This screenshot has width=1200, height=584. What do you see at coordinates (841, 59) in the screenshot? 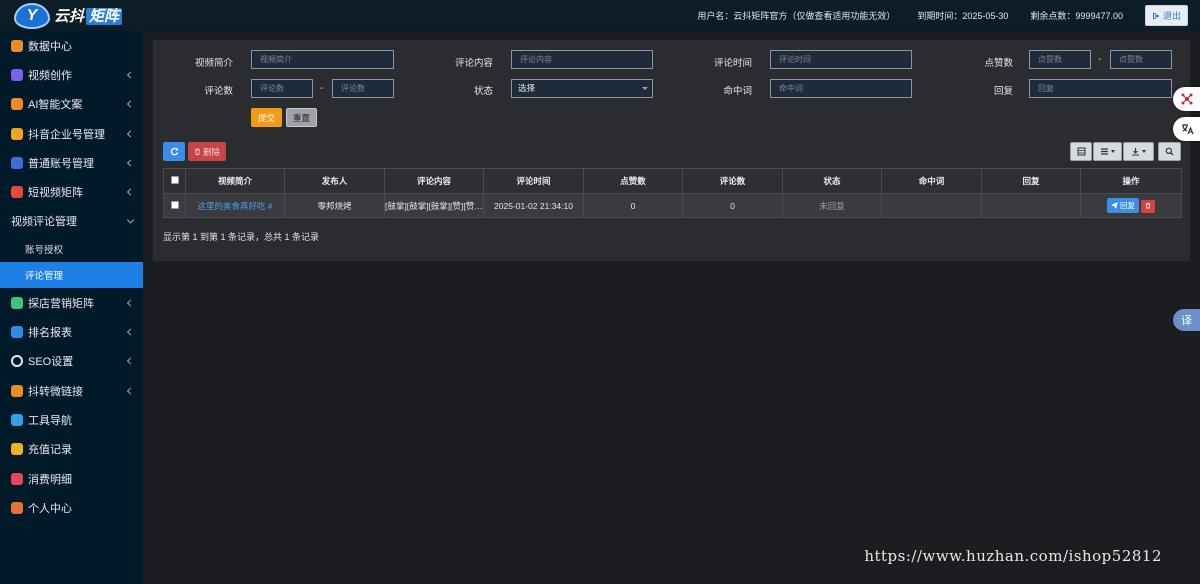
I see `comment-time-input` at bounding box center [841, 59].